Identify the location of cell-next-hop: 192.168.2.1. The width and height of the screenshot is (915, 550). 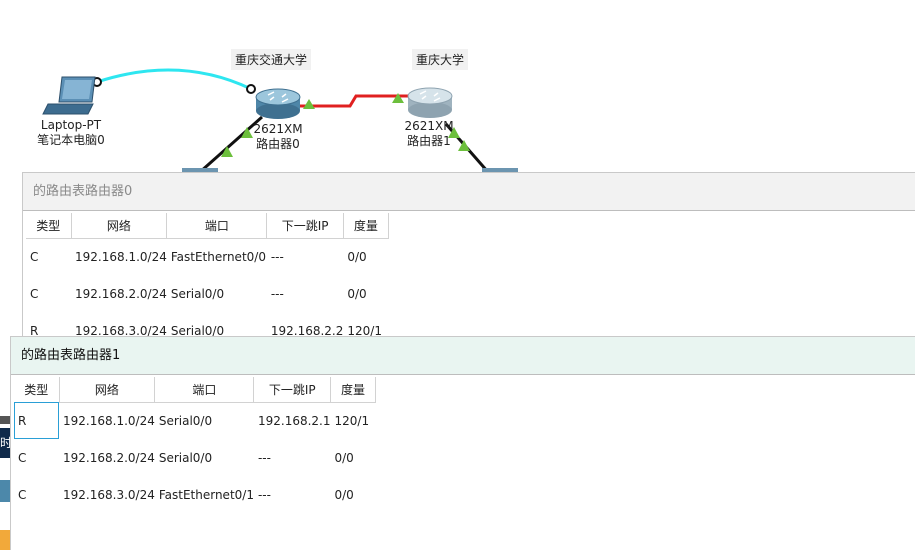
(292, 420).